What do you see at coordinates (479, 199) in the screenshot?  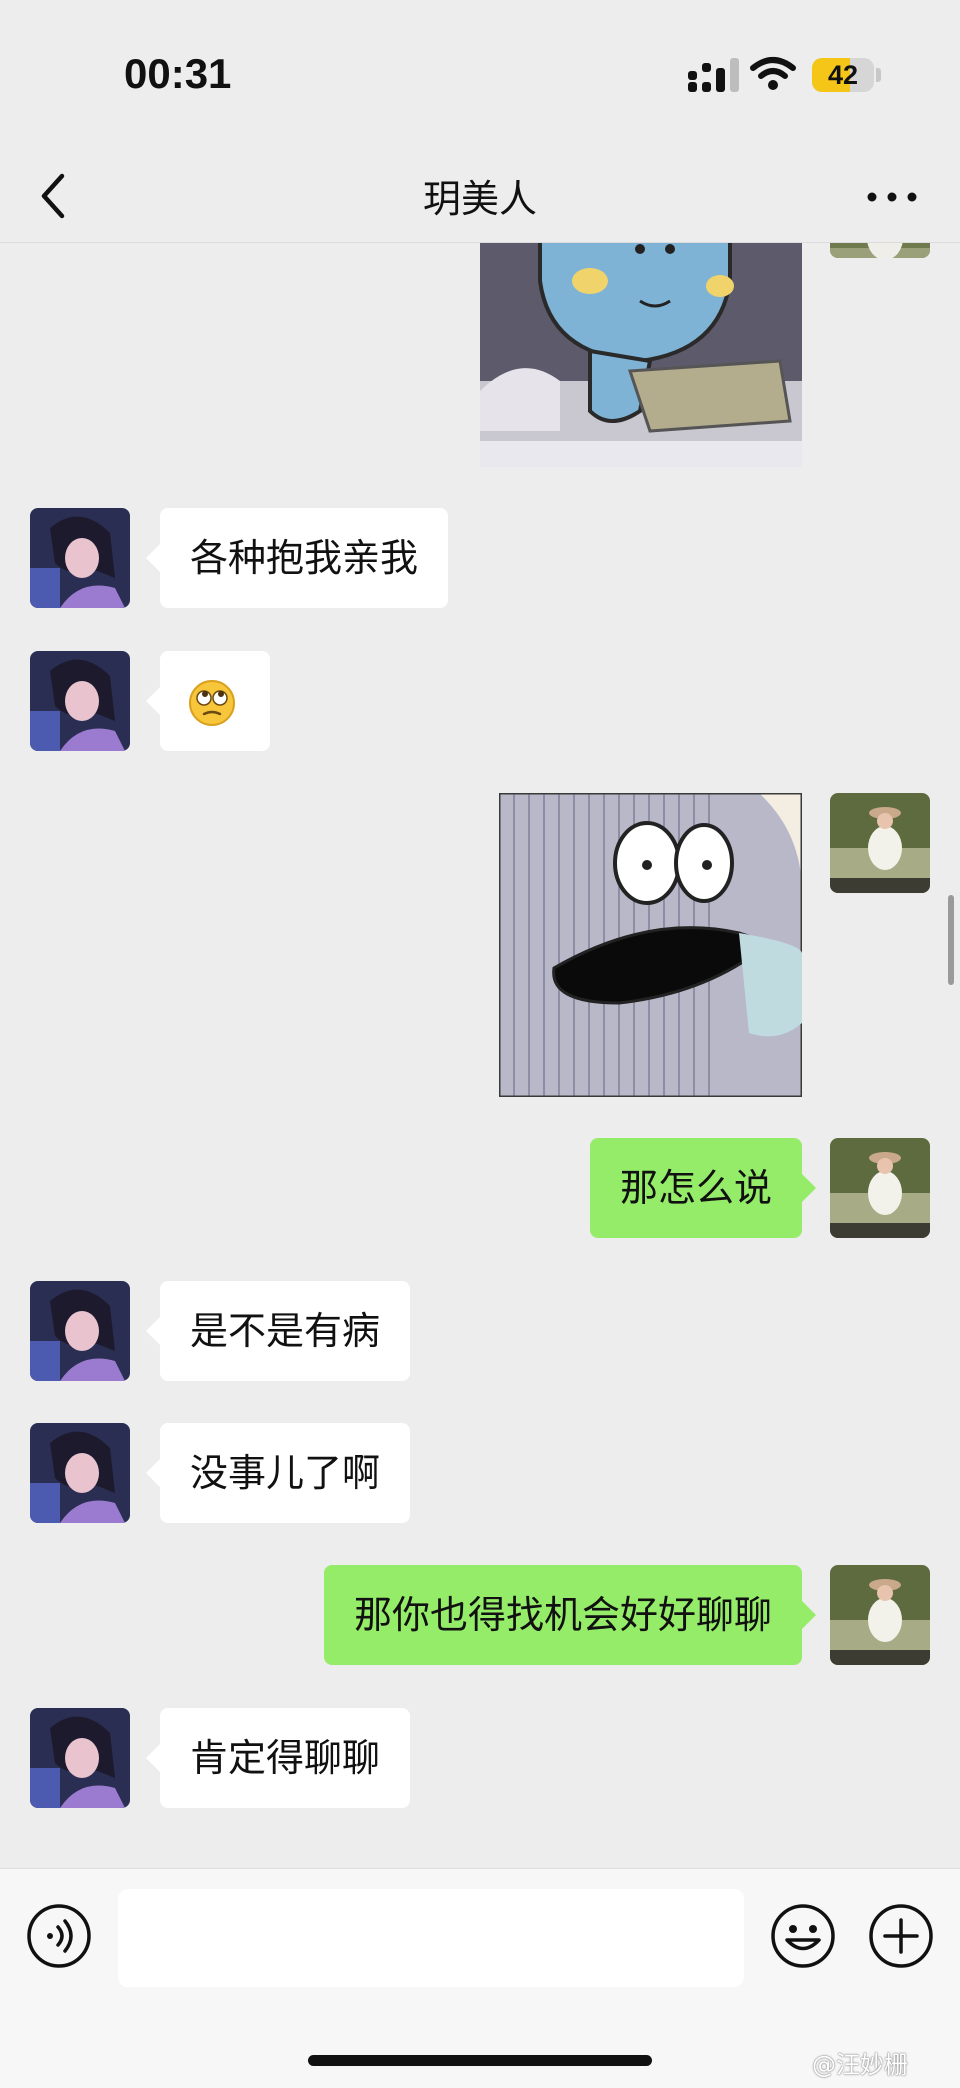 I see `chat-title: 玥美人` at bounding box center [479, 199].